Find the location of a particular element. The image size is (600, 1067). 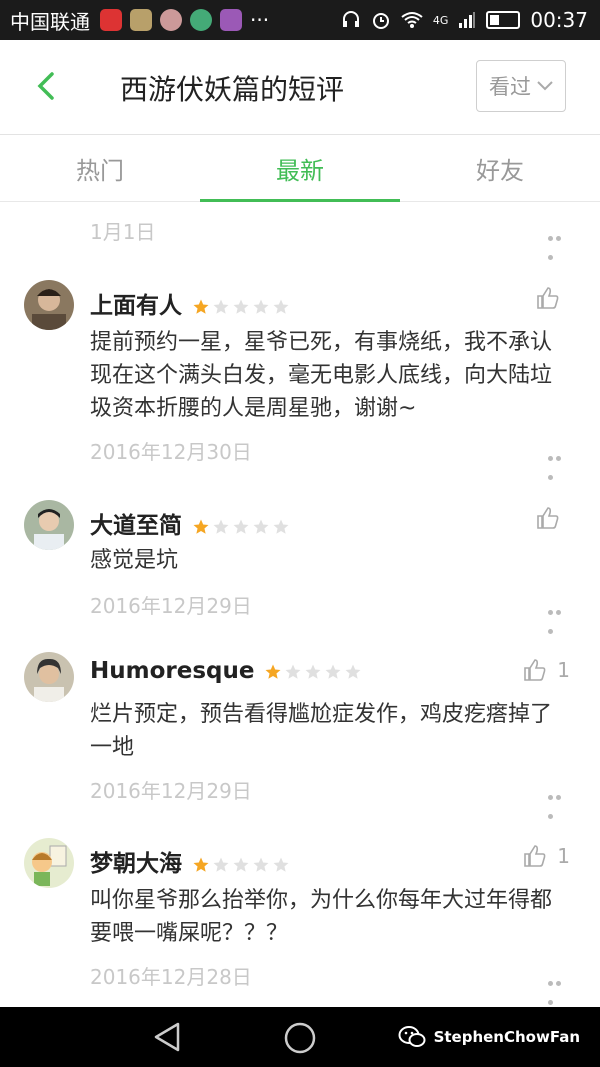

comment-date: 2016年12月28日 is located at coordinates (171, 977).